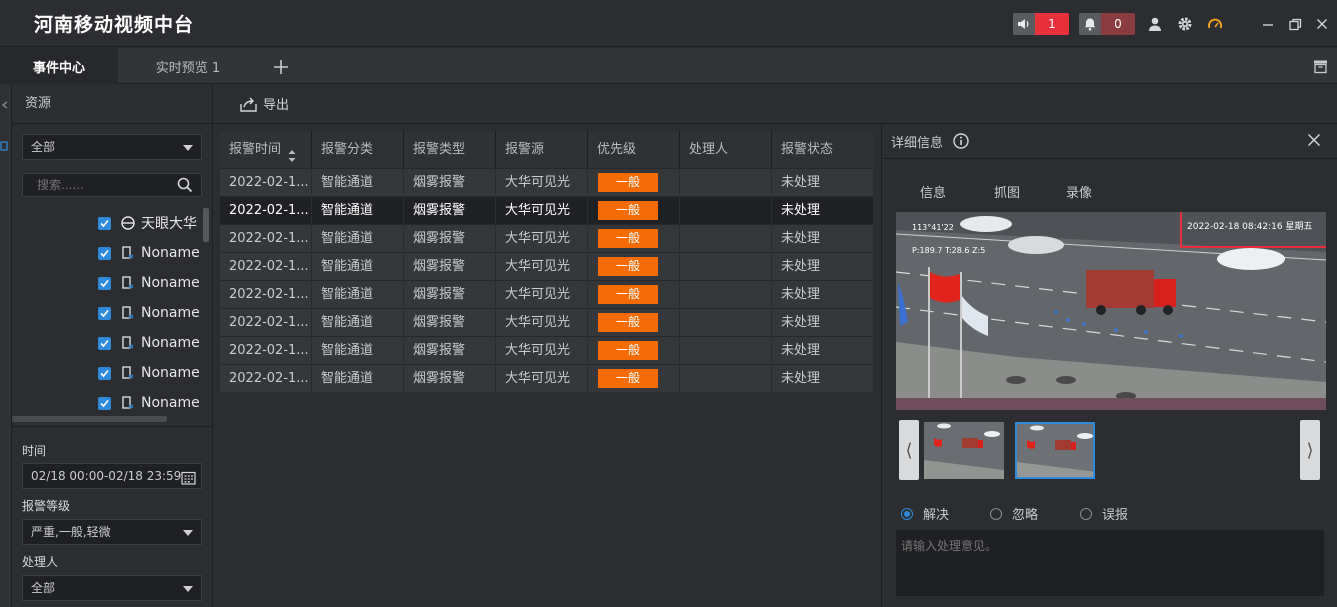  What do you see at coordinates (188, 66) in the screenshot?
I see `tab-live-preview: 实时预览 1` at bounding box center [188, 66].